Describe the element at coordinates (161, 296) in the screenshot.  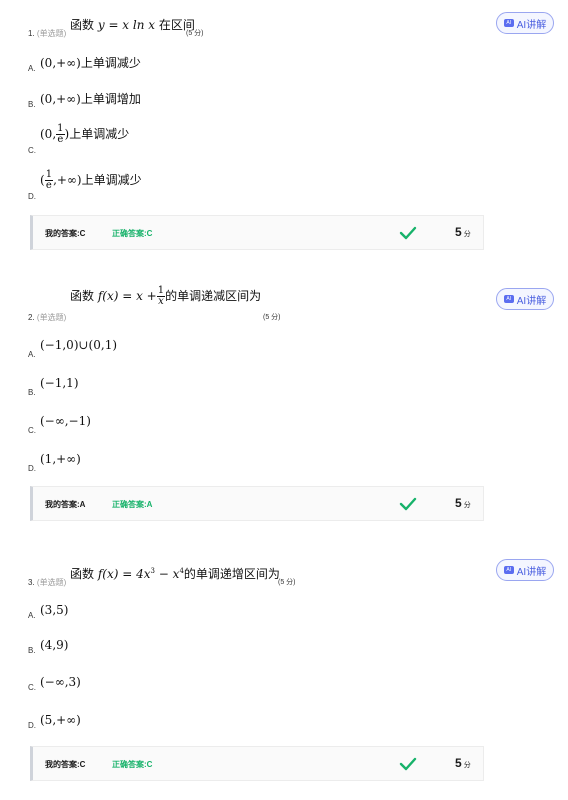
I see `fraction: 1x` at that location.